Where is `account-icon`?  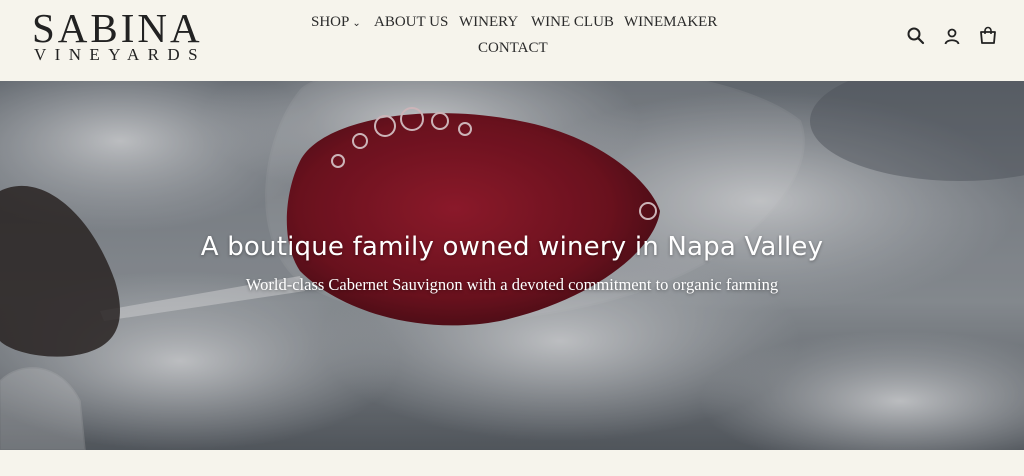
account-icon is located at coordinates (952, 36).